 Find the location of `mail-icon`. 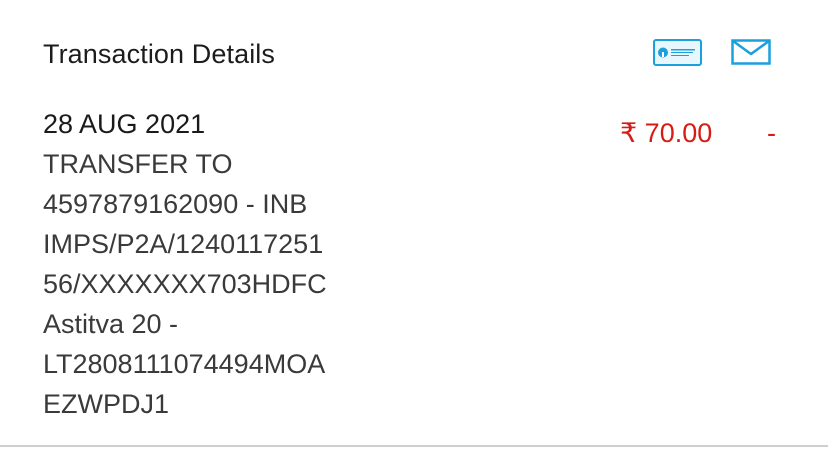

mail-icon is located at coordinates (751, 52).